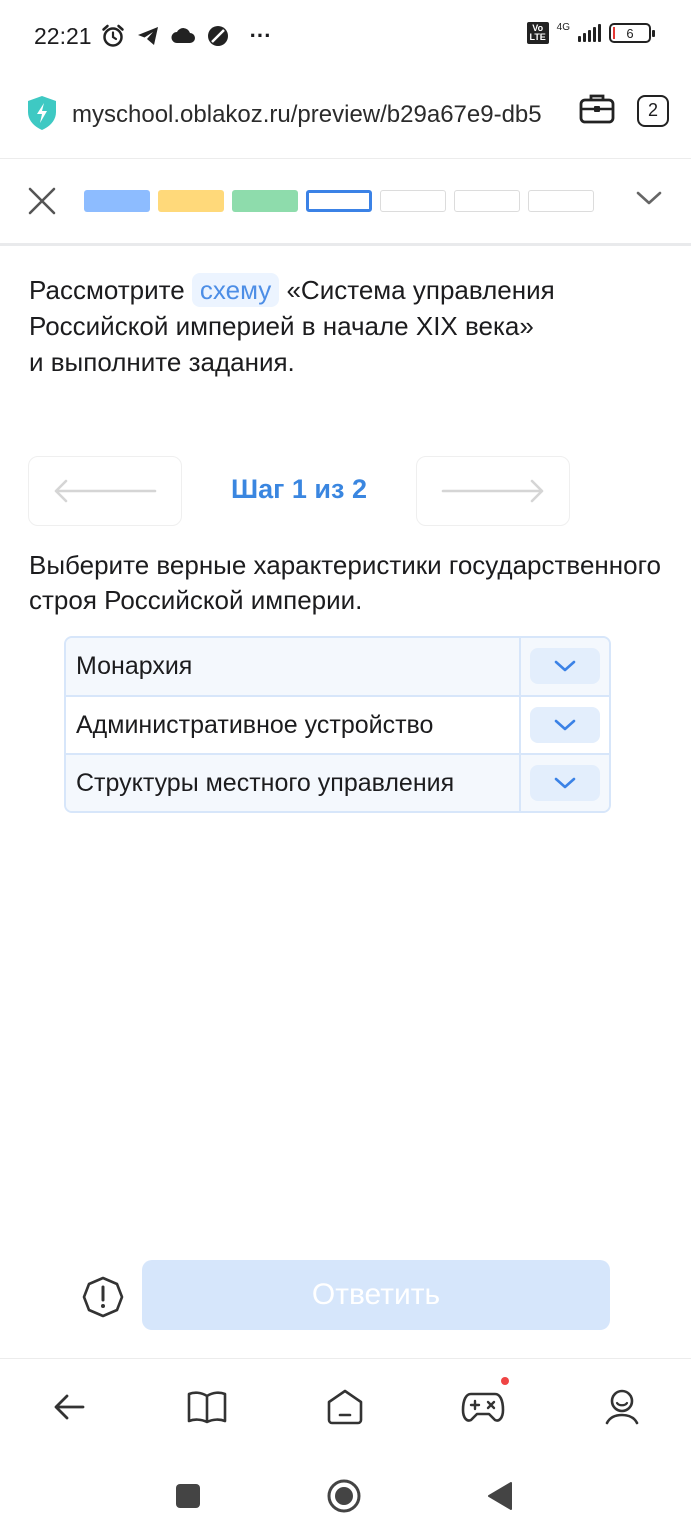 This screenshot has width=691, height=1536. What do you see at coordinates (485, 1403) in the screenshot?
I see `gamepad-icon` at bounding box center [485, 1403].